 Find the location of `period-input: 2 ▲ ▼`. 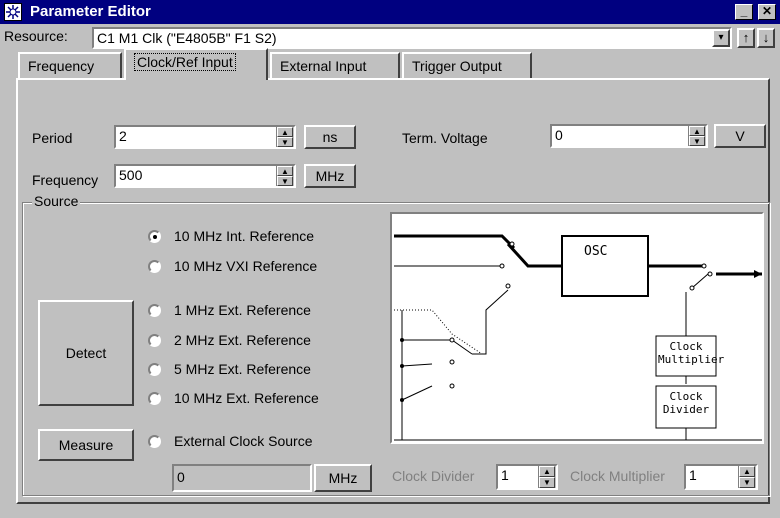

period-input: 2 ▲ ▼ is located at coordinates (205, 137).